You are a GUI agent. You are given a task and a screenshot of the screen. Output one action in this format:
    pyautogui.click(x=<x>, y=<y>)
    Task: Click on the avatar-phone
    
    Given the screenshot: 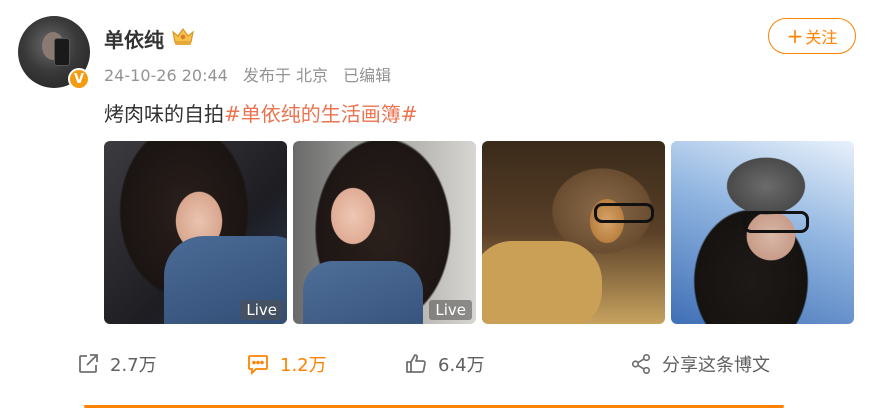 What is the action you would take?
    pyautogui.click(x=62, y=52)
    